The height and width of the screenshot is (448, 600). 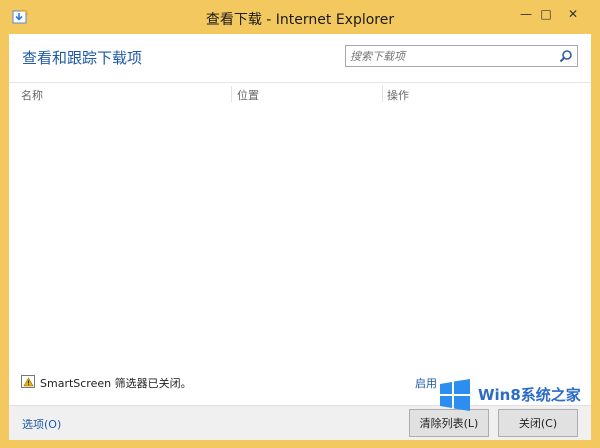 I want to click on options-link: 选项(O), so click(x=41, y=424).